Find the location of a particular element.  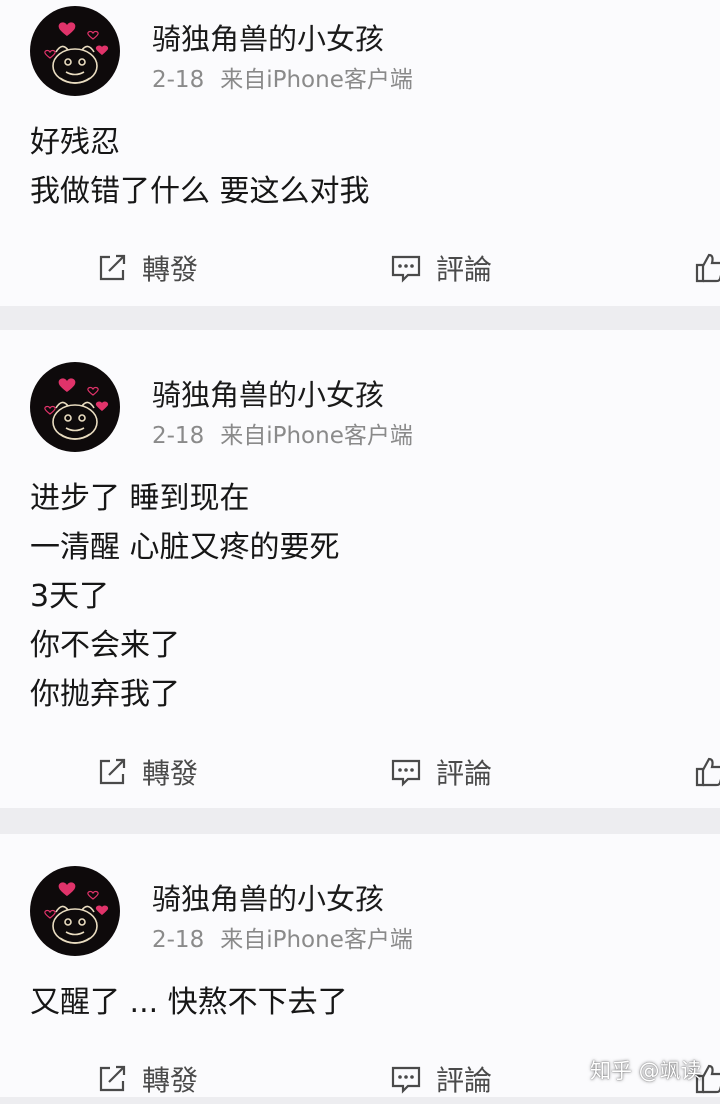

post-content: 又醒了 ... 快熬不下去了 is located at coordinates (189, 1002).